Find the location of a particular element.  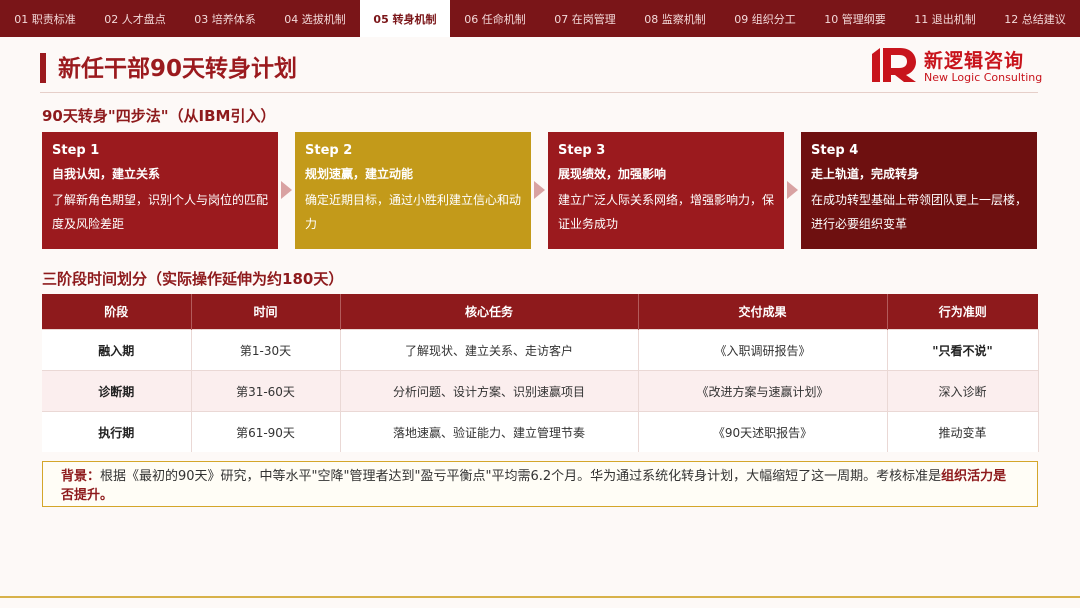

table-cell: 了解现状、建立关系、走访客户 is located at coordinates (489, 350).